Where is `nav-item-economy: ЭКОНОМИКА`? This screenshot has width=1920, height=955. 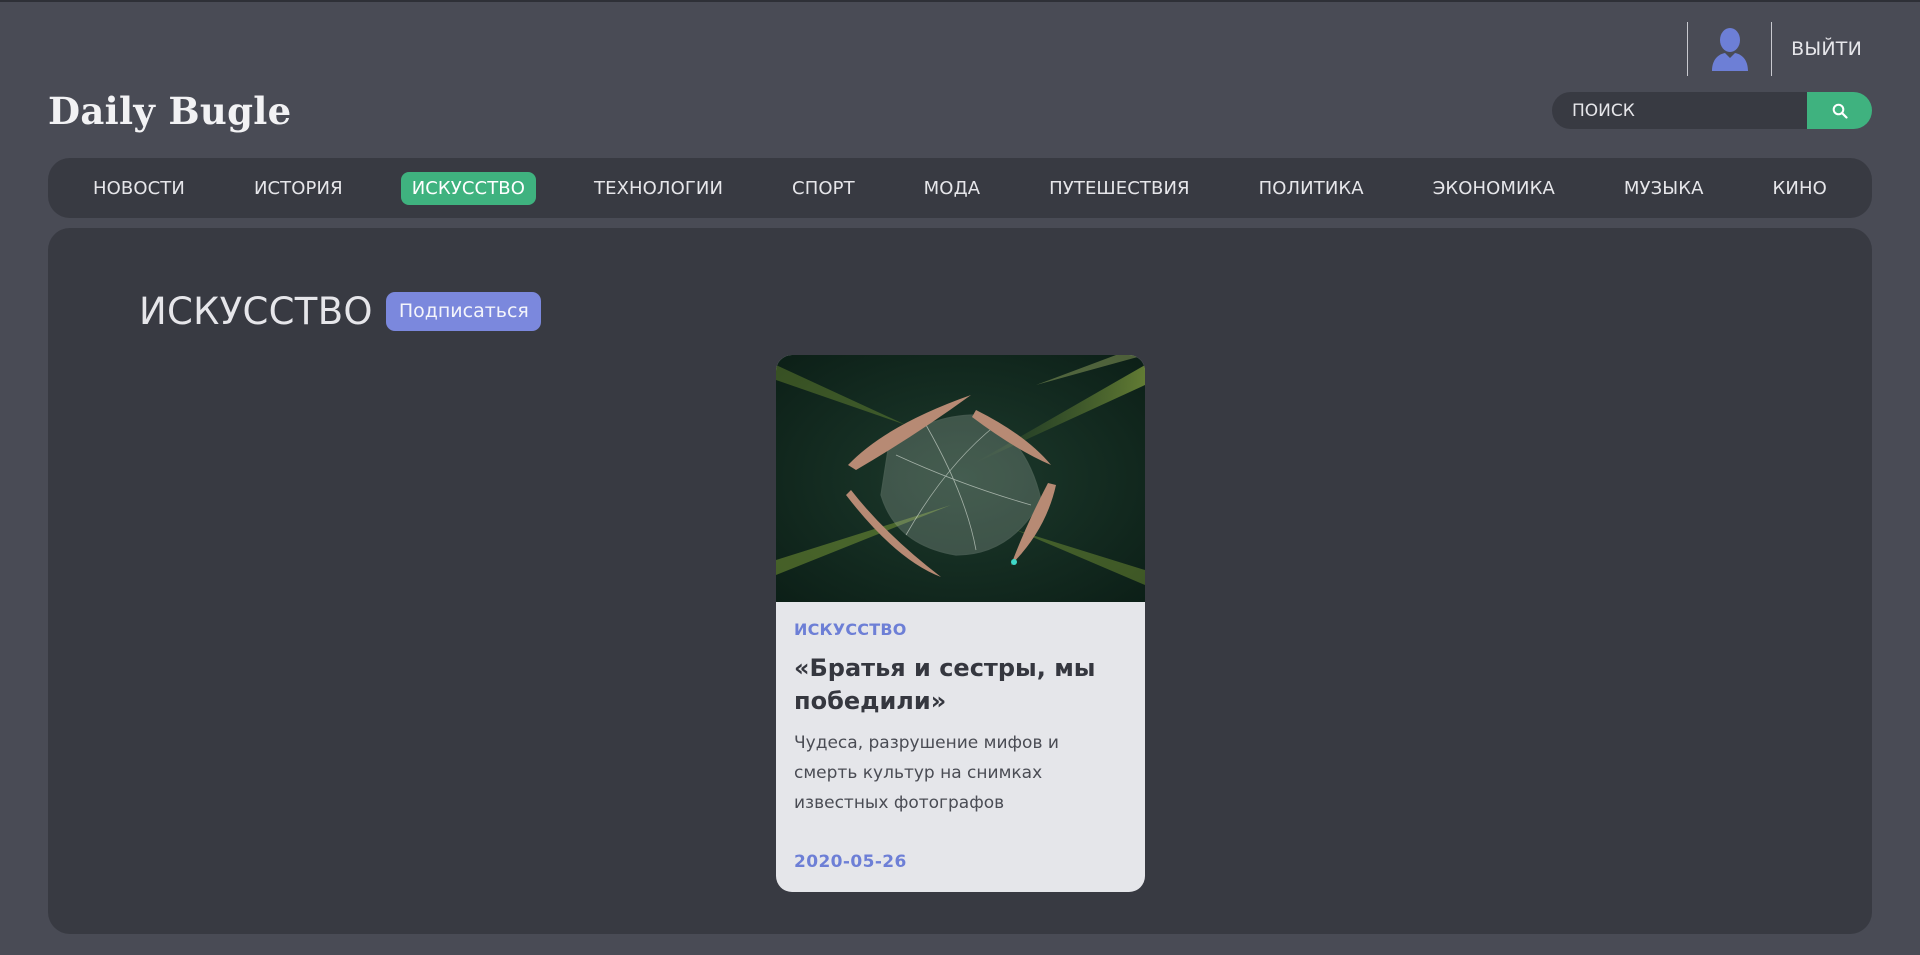 nav-item-economy: ЭКОНОМИКА is located at coordinates (1494, 188).